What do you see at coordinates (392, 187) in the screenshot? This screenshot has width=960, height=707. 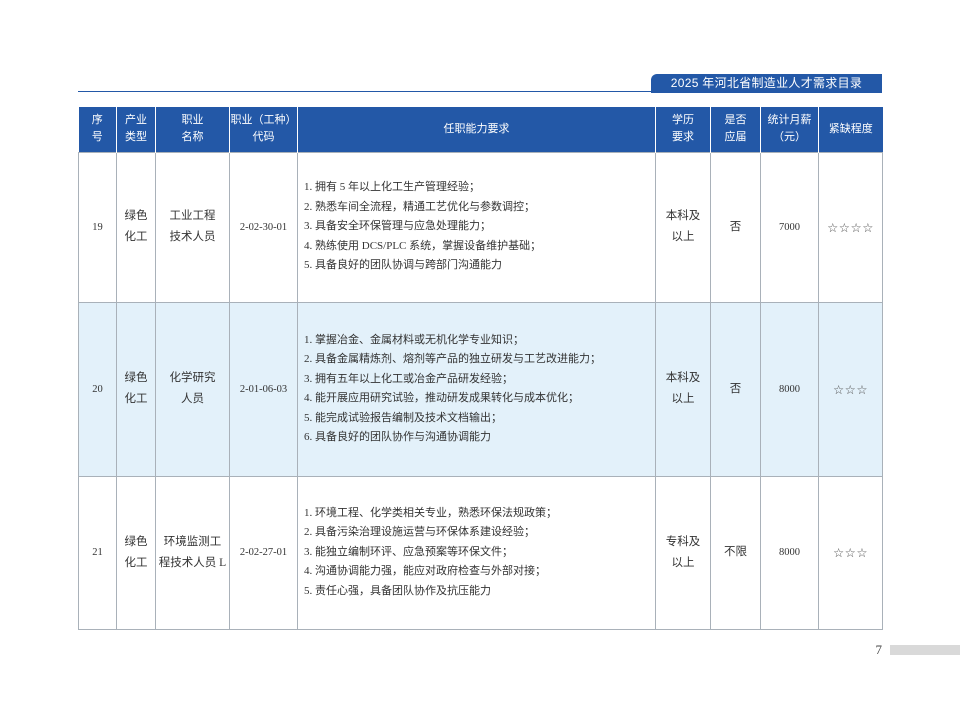 I see `requirement-item: 1. 拥有 5 年以上化工生产管理经验；` at bounding box center [392, 187].